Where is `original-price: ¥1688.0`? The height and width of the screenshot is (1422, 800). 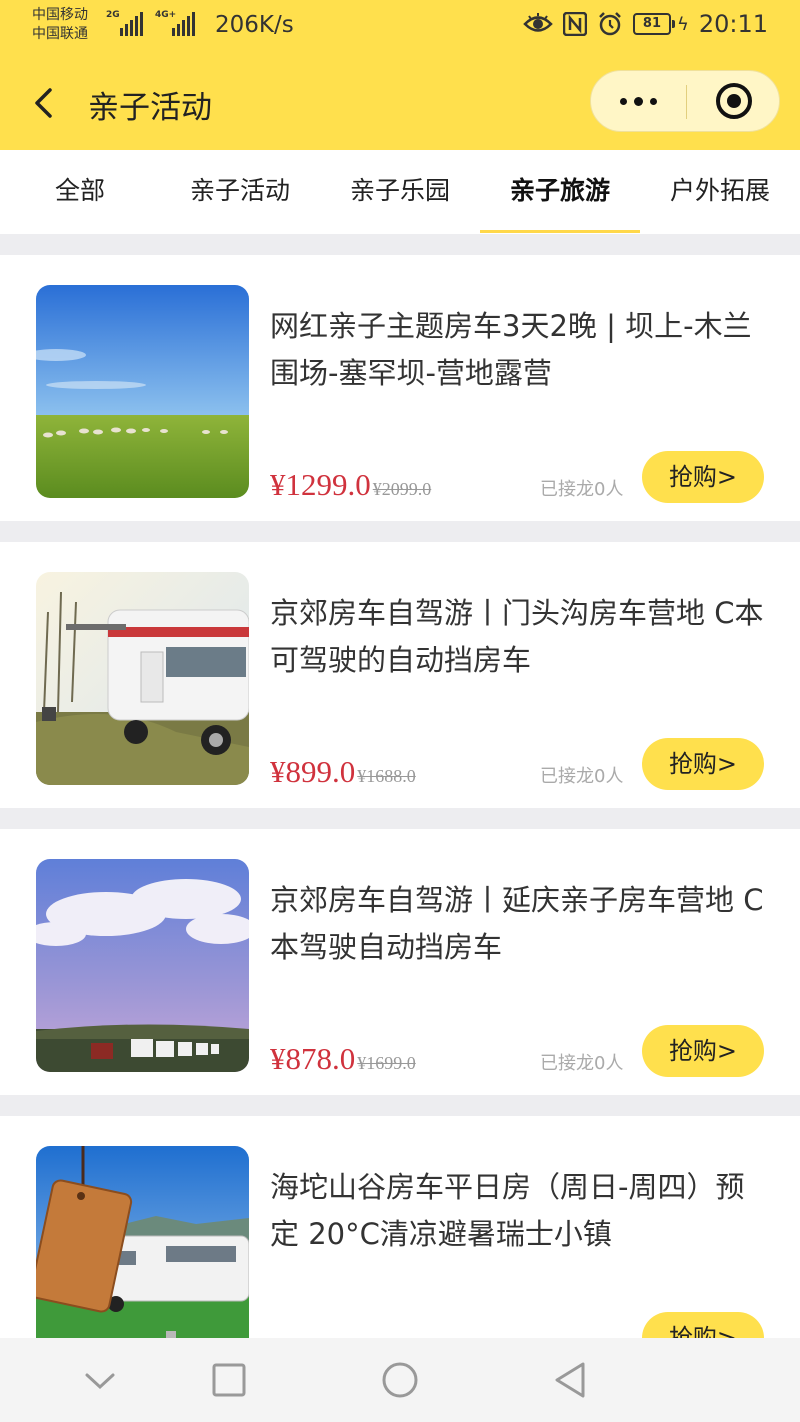
original-price: ¥1688.0 is located at coordinates (386, 776).